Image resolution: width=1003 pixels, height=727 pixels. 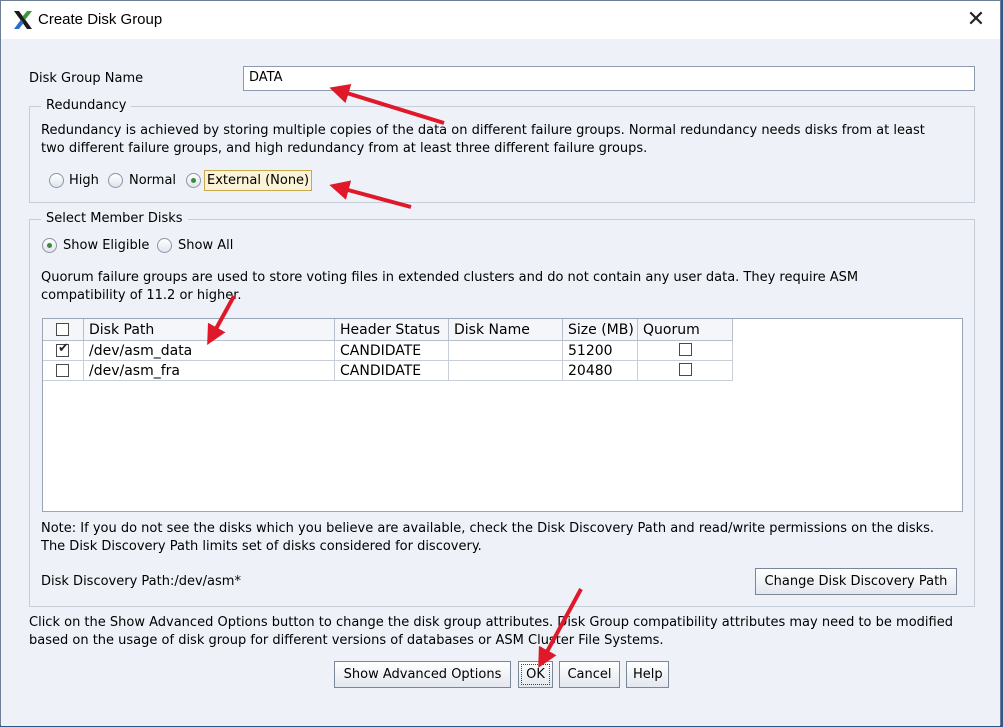 I want to click on change-discovery-path-button: Change Disk Discovery Path, so click(x=856, y=581).